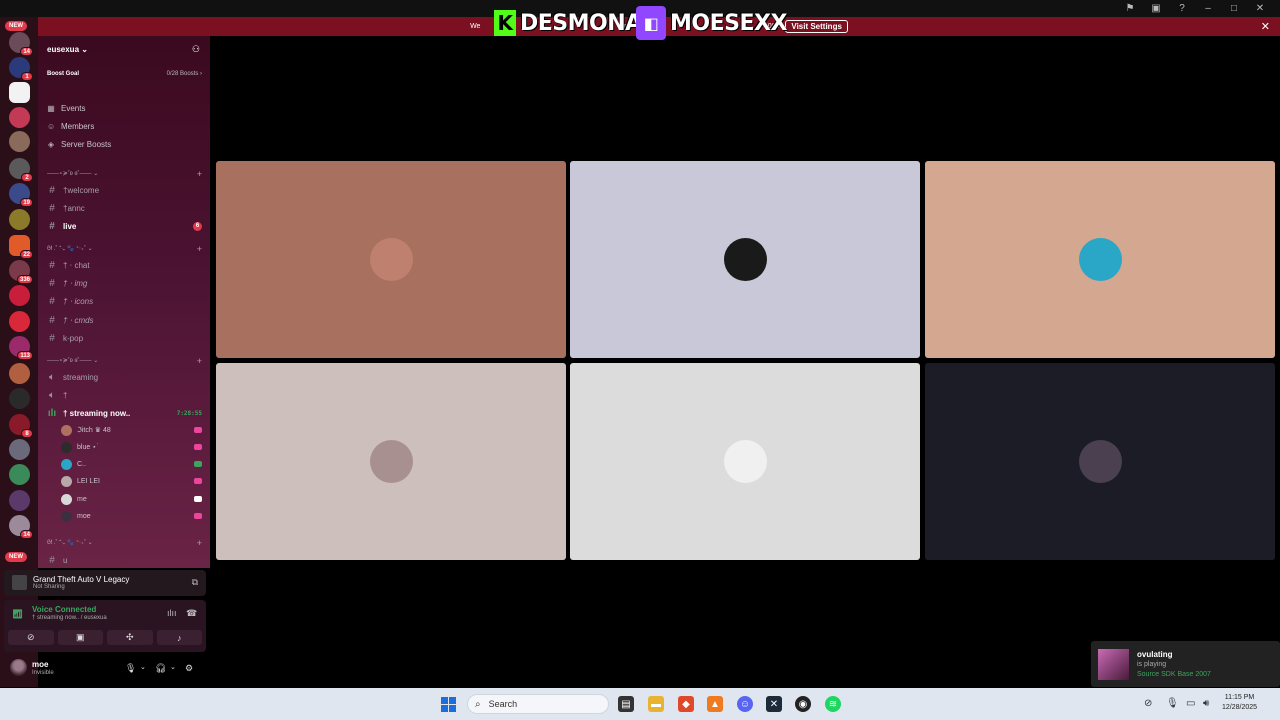  Describe the element at coordinates (105, 637) in the screenshot. I see `voice-controls: ⊘ ▣ ✣ ♪` at that location.